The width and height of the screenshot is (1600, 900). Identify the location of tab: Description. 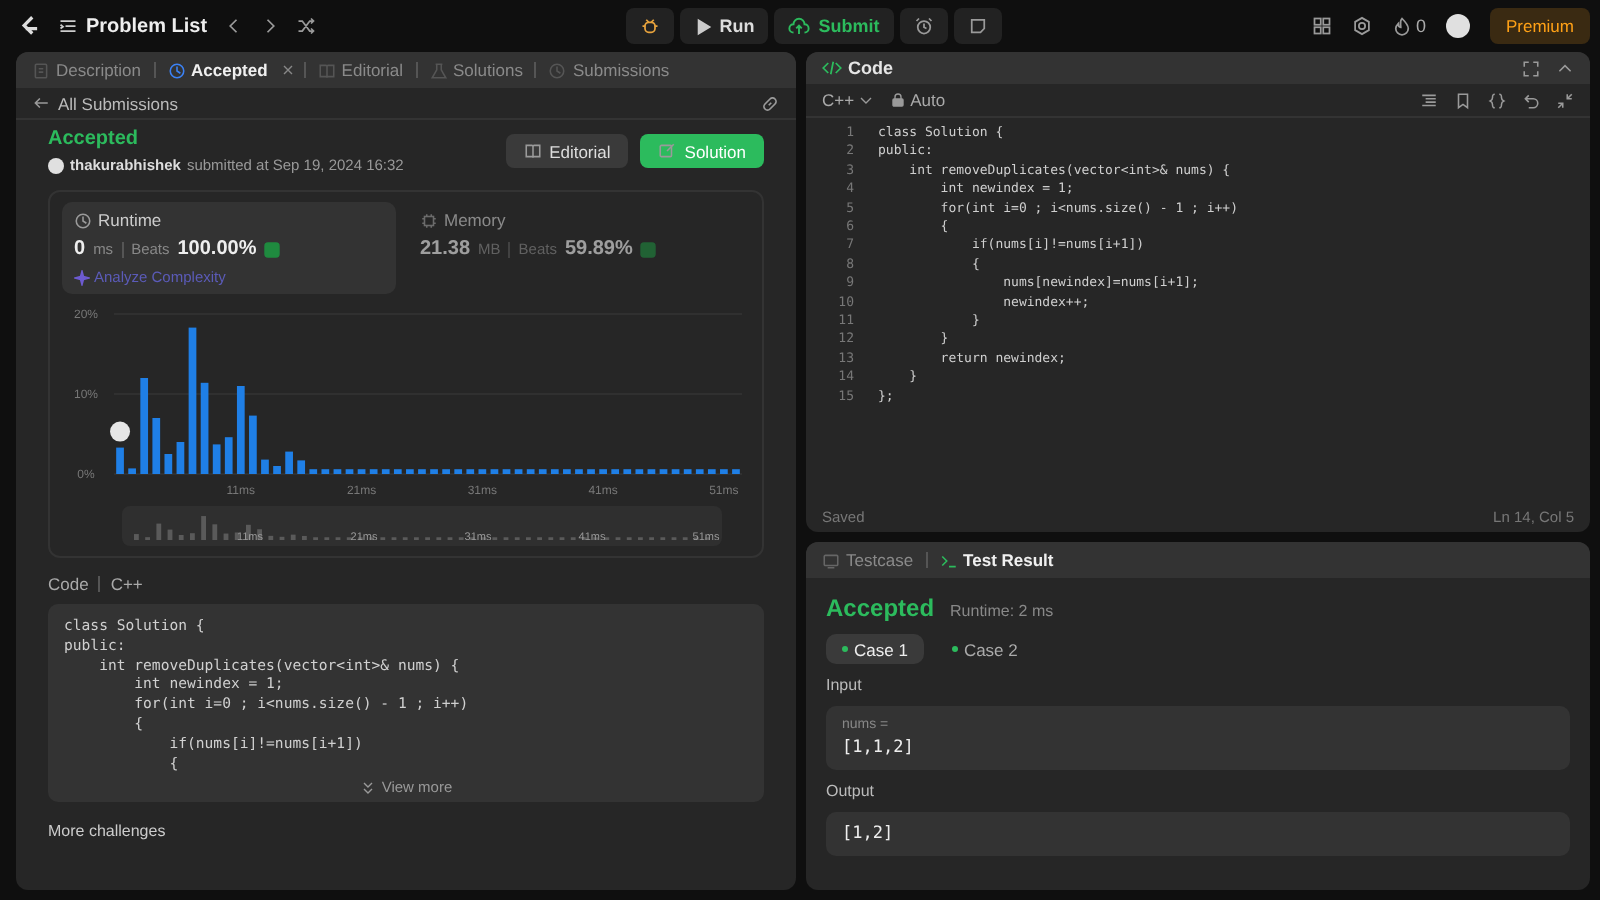
(87, 70).